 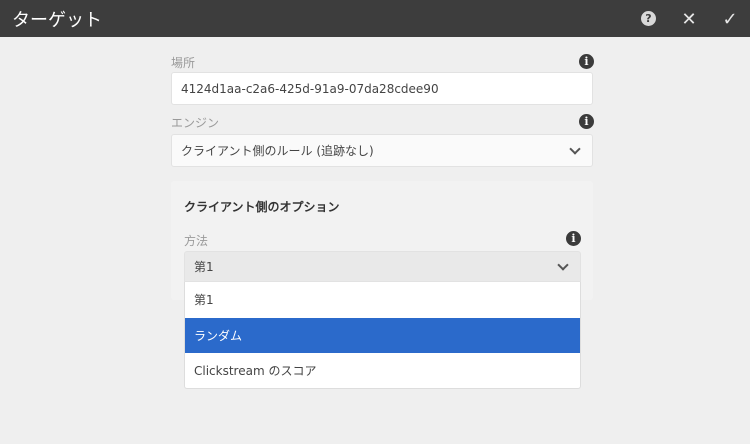 What do you see at coordinates (262, 207) in the screenshot?
I see `client-options-title: クライアント側のオプション` at bounding box center [262, 207].